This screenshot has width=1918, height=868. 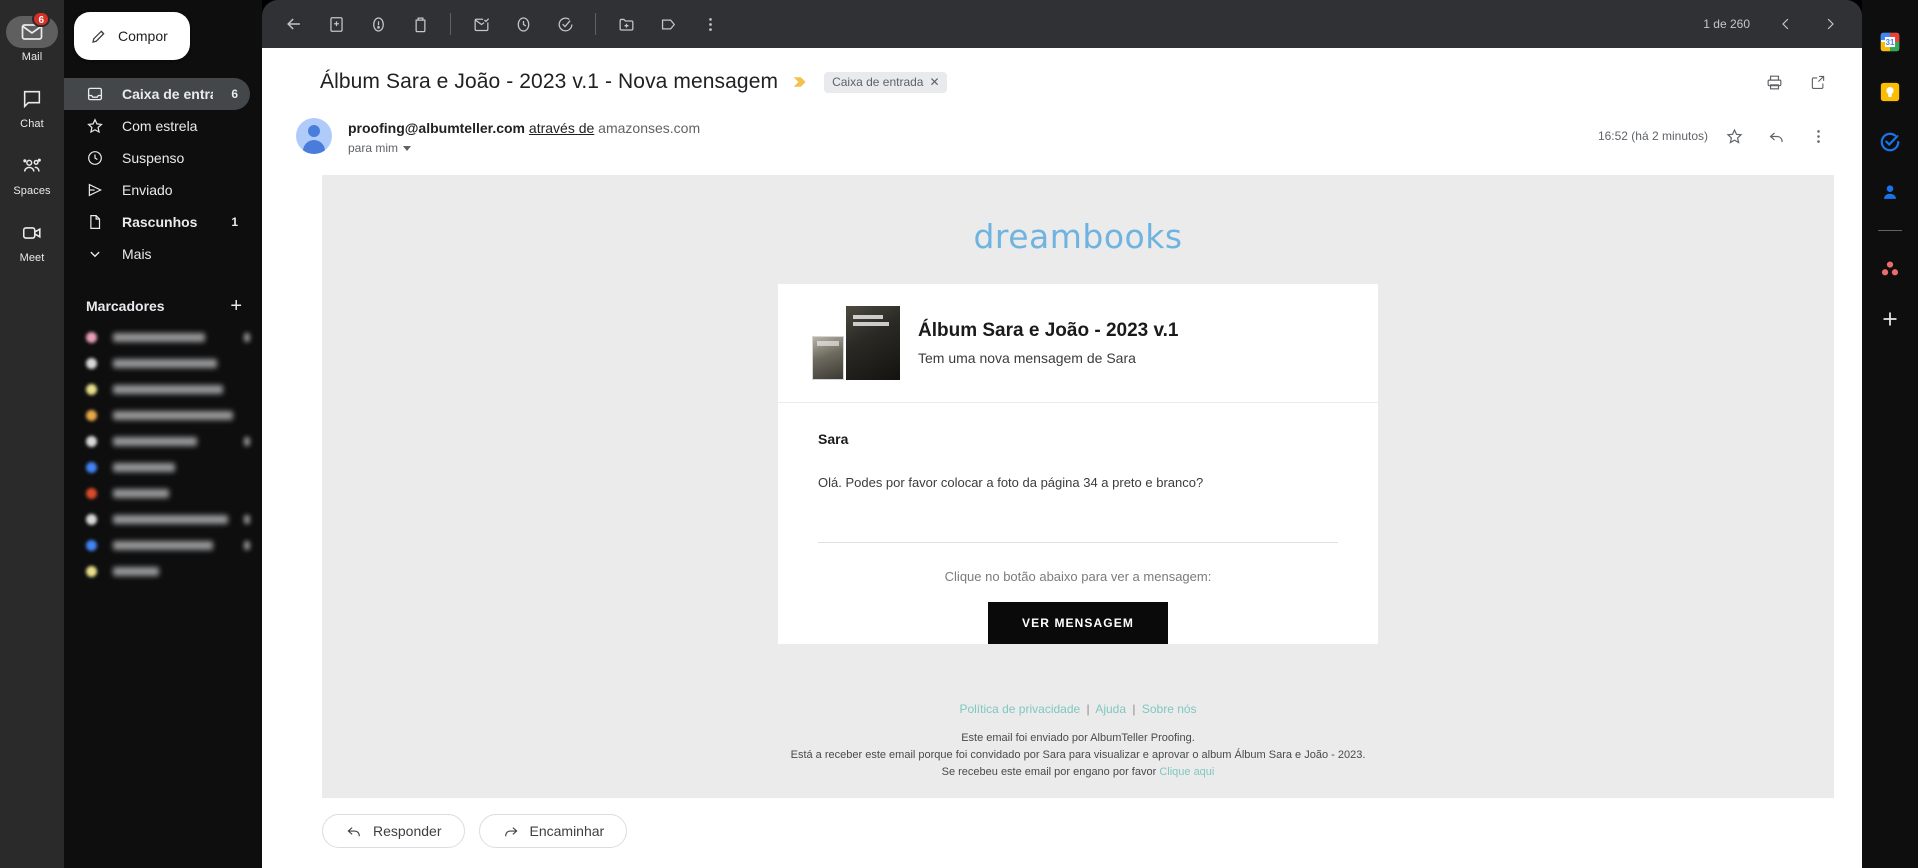 I want to click on forward-button: Encaminhar, so click(x=553, y=831).